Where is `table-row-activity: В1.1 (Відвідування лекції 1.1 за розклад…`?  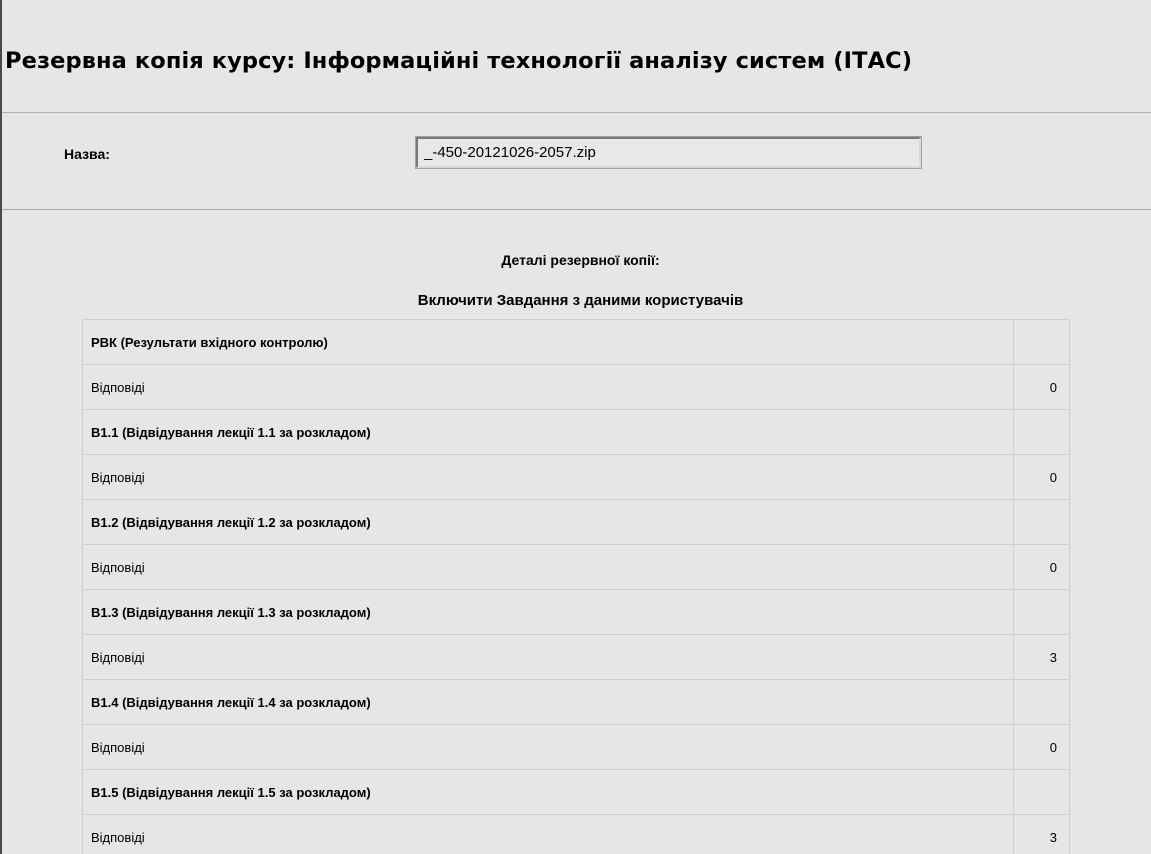
table-row-activity: В1.1 (Відвідування лекції 1.1 за розклад… is located at coordinates (576, 432).